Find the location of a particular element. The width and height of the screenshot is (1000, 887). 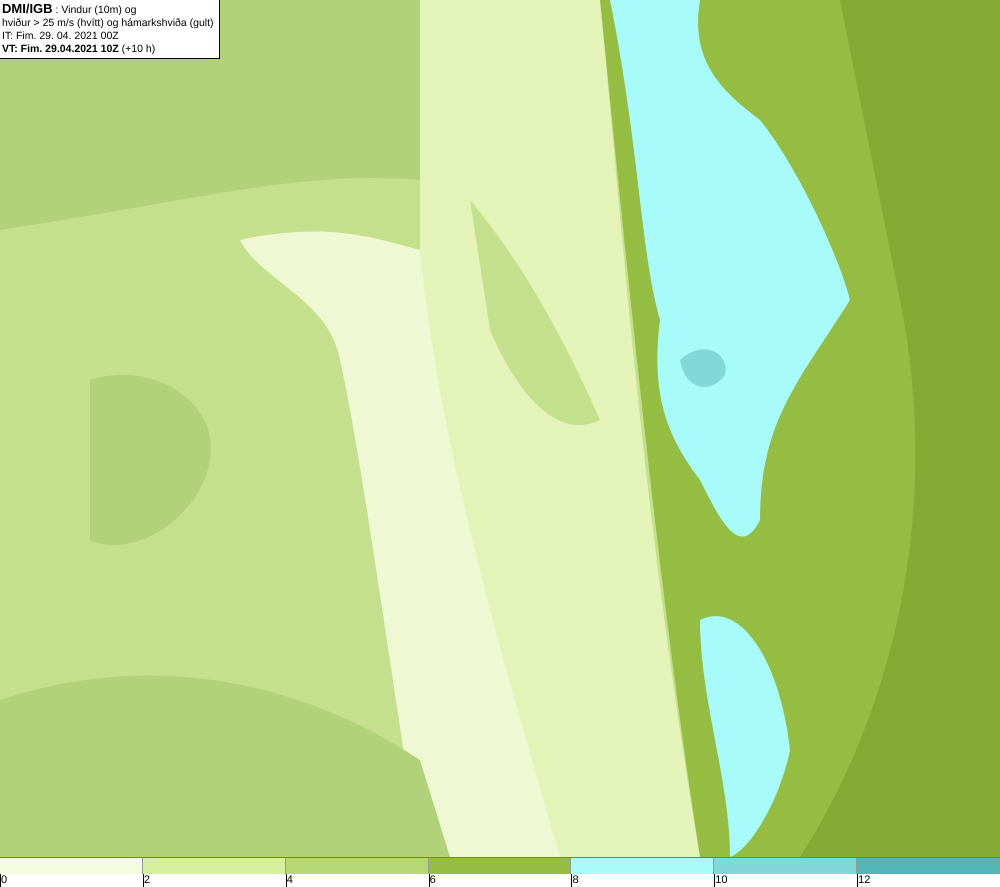

info-line: IT: Fim. 29. 04. 2021 00Z is located at coordinates (61, 36).